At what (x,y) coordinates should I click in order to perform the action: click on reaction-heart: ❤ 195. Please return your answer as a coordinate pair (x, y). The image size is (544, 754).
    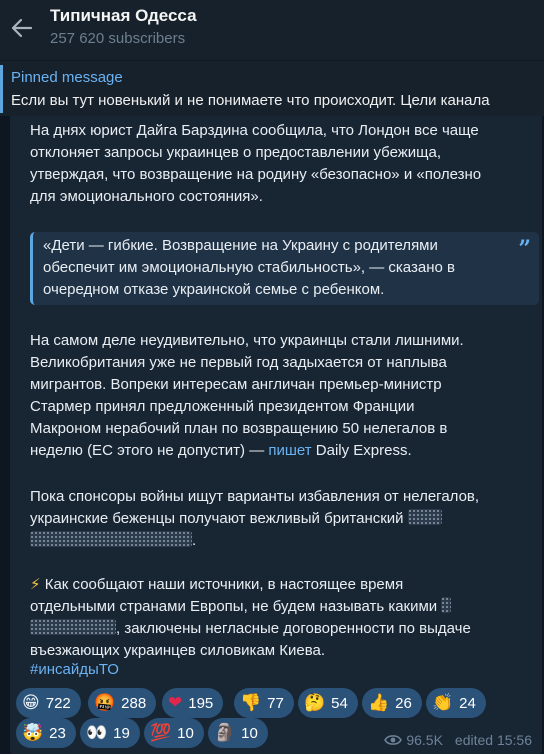
    Looking at the image, I should click on (193, 703).